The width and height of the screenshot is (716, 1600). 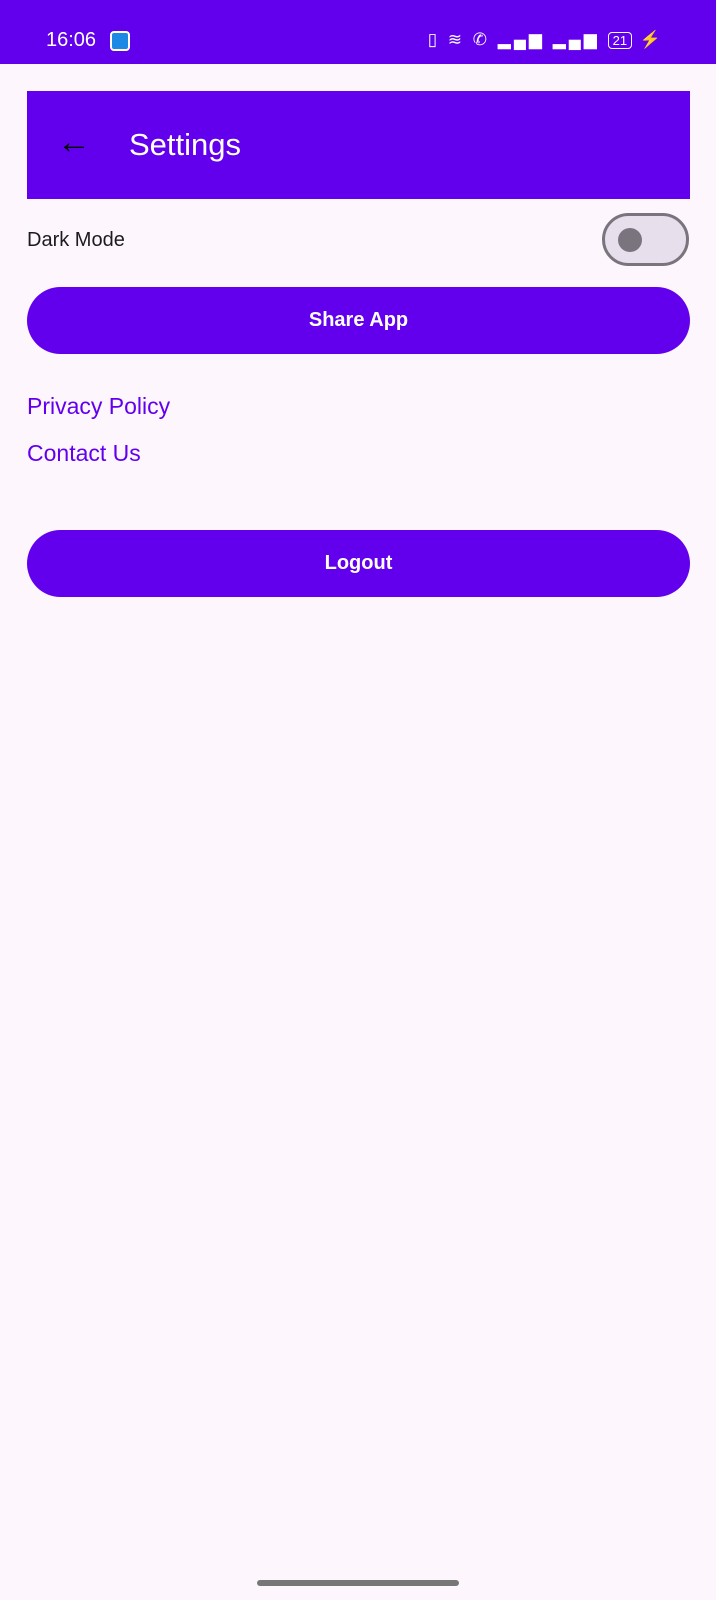 I want to click on status-time: 16:06, so click(x=71, y=40).